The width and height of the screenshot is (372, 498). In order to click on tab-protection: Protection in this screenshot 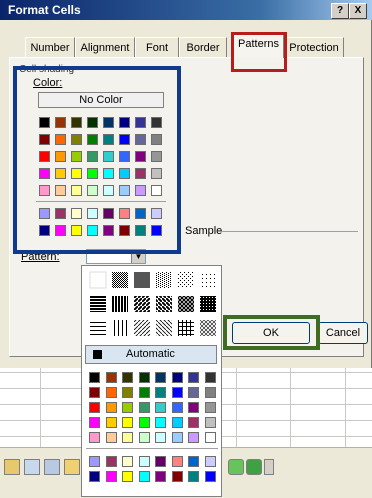, I will do `click(314, 47)`.